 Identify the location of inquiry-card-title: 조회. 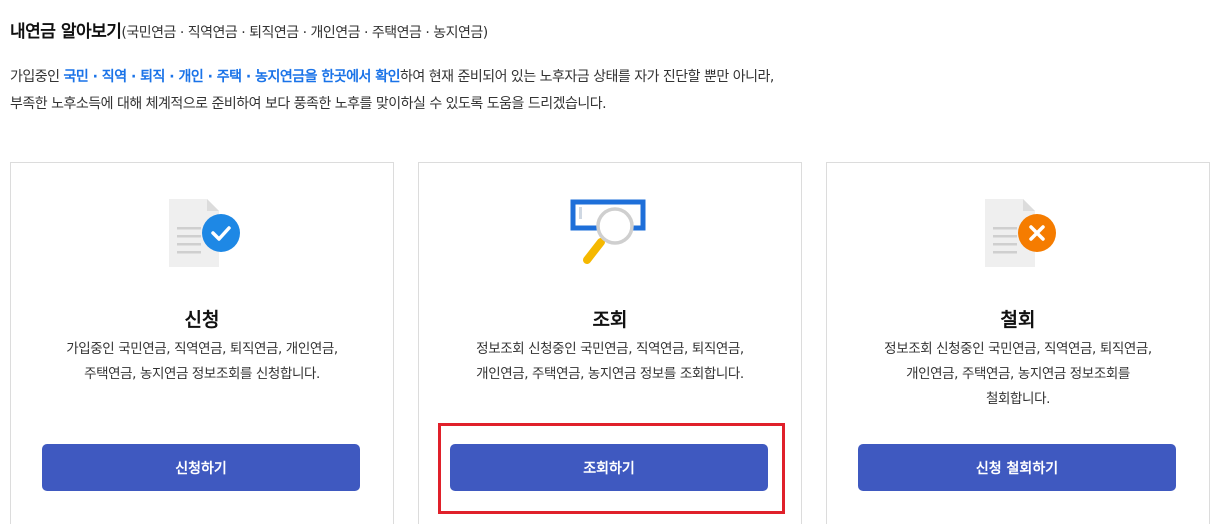
(610, 320).